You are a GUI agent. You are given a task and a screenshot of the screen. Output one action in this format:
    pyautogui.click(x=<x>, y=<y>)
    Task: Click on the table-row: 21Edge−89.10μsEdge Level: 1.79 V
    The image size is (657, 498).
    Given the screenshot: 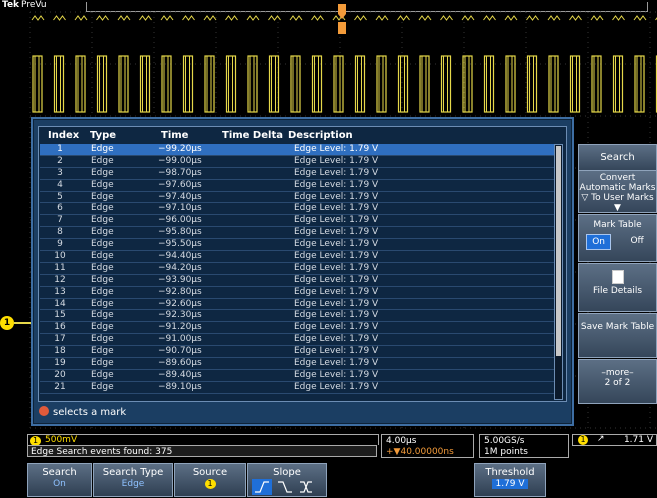 What is the action you would take?
    pyautogui.click(x=298, y=388)
    